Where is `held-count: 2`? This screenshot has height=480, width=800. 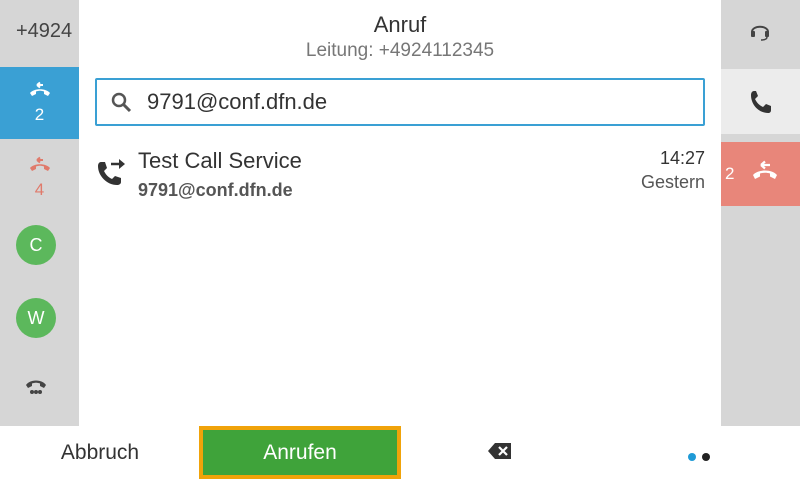
held-count: 2 is located at coordinates (730, 173).